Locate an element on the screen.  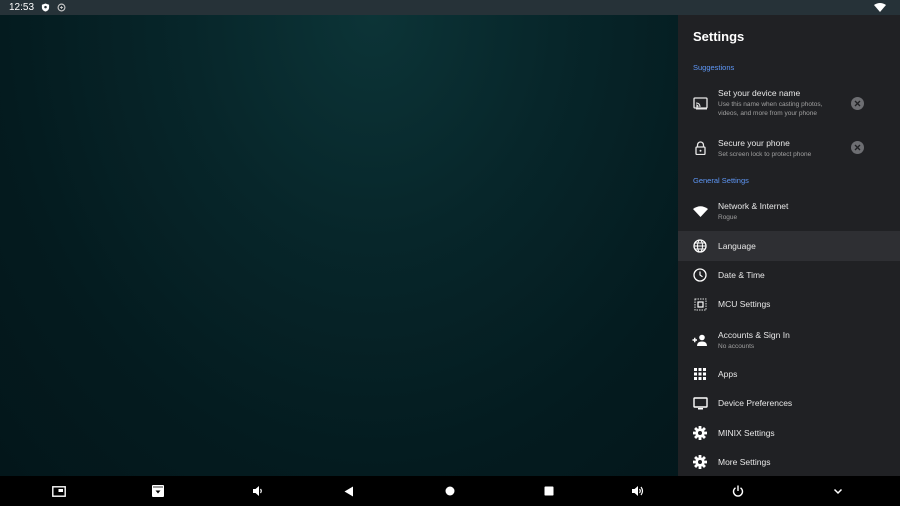
chevron-down-icon is located at coordinates (838, 491).